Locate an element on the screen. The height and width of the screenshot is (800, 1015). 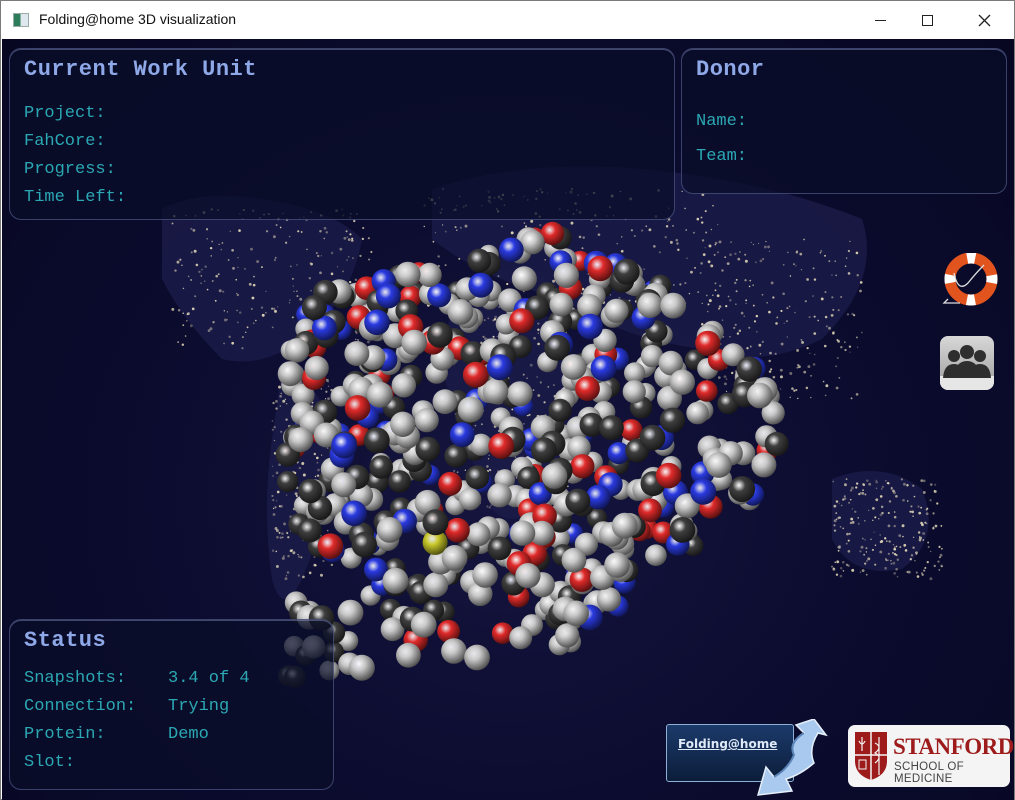
maximize-icon is located at coordinates (927, 20).